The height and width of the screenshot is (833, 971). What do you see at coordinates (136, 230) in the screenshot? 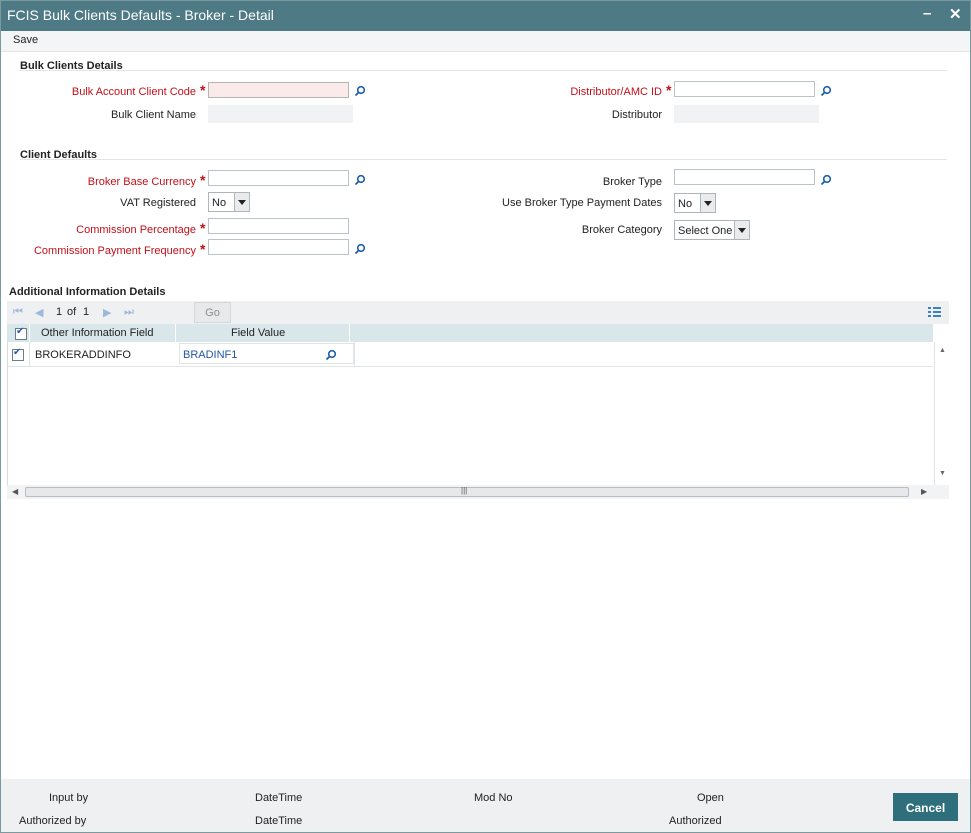
I see `commission-percentage-label: Commission Percentage` at bounding box center [136, 230].